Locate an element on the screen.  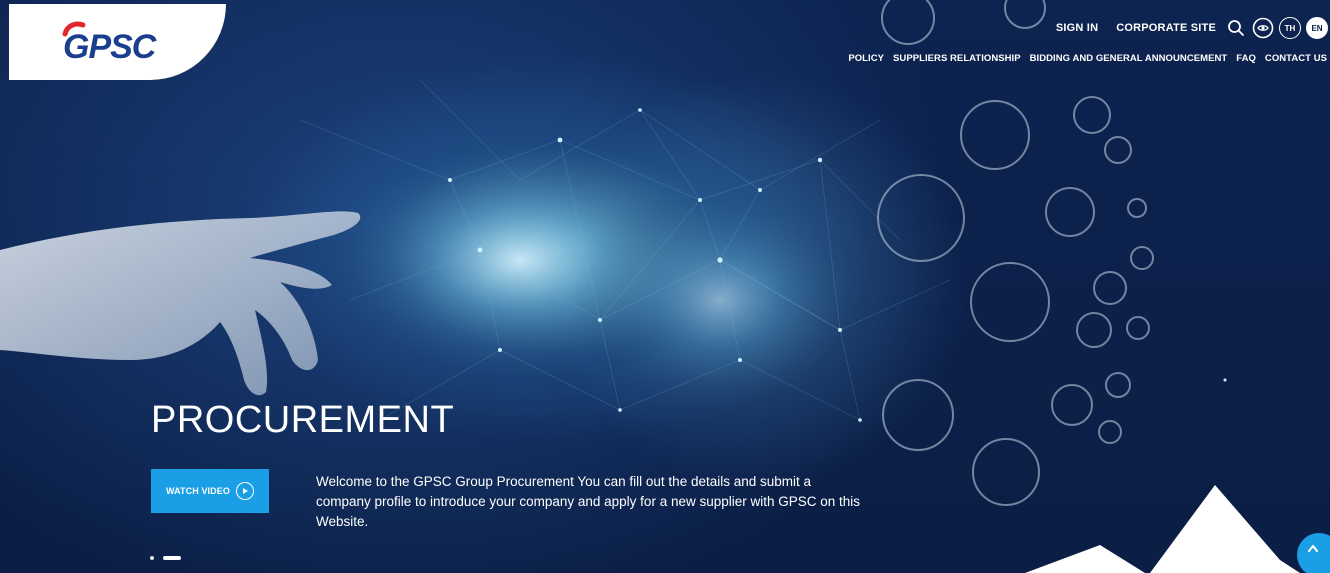
scroll-top-button is located at coordinates (1313, 553).